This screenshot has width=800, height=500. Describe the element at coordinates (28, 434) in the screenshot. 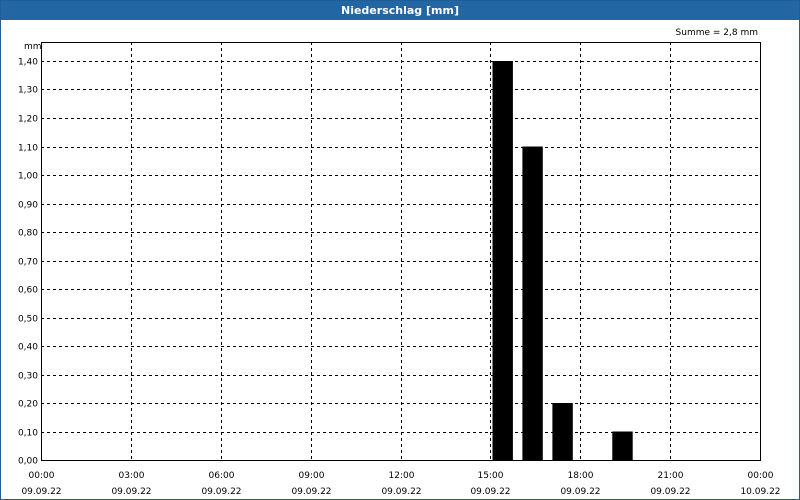

I see `y-tick-label: 0,10` at that location.